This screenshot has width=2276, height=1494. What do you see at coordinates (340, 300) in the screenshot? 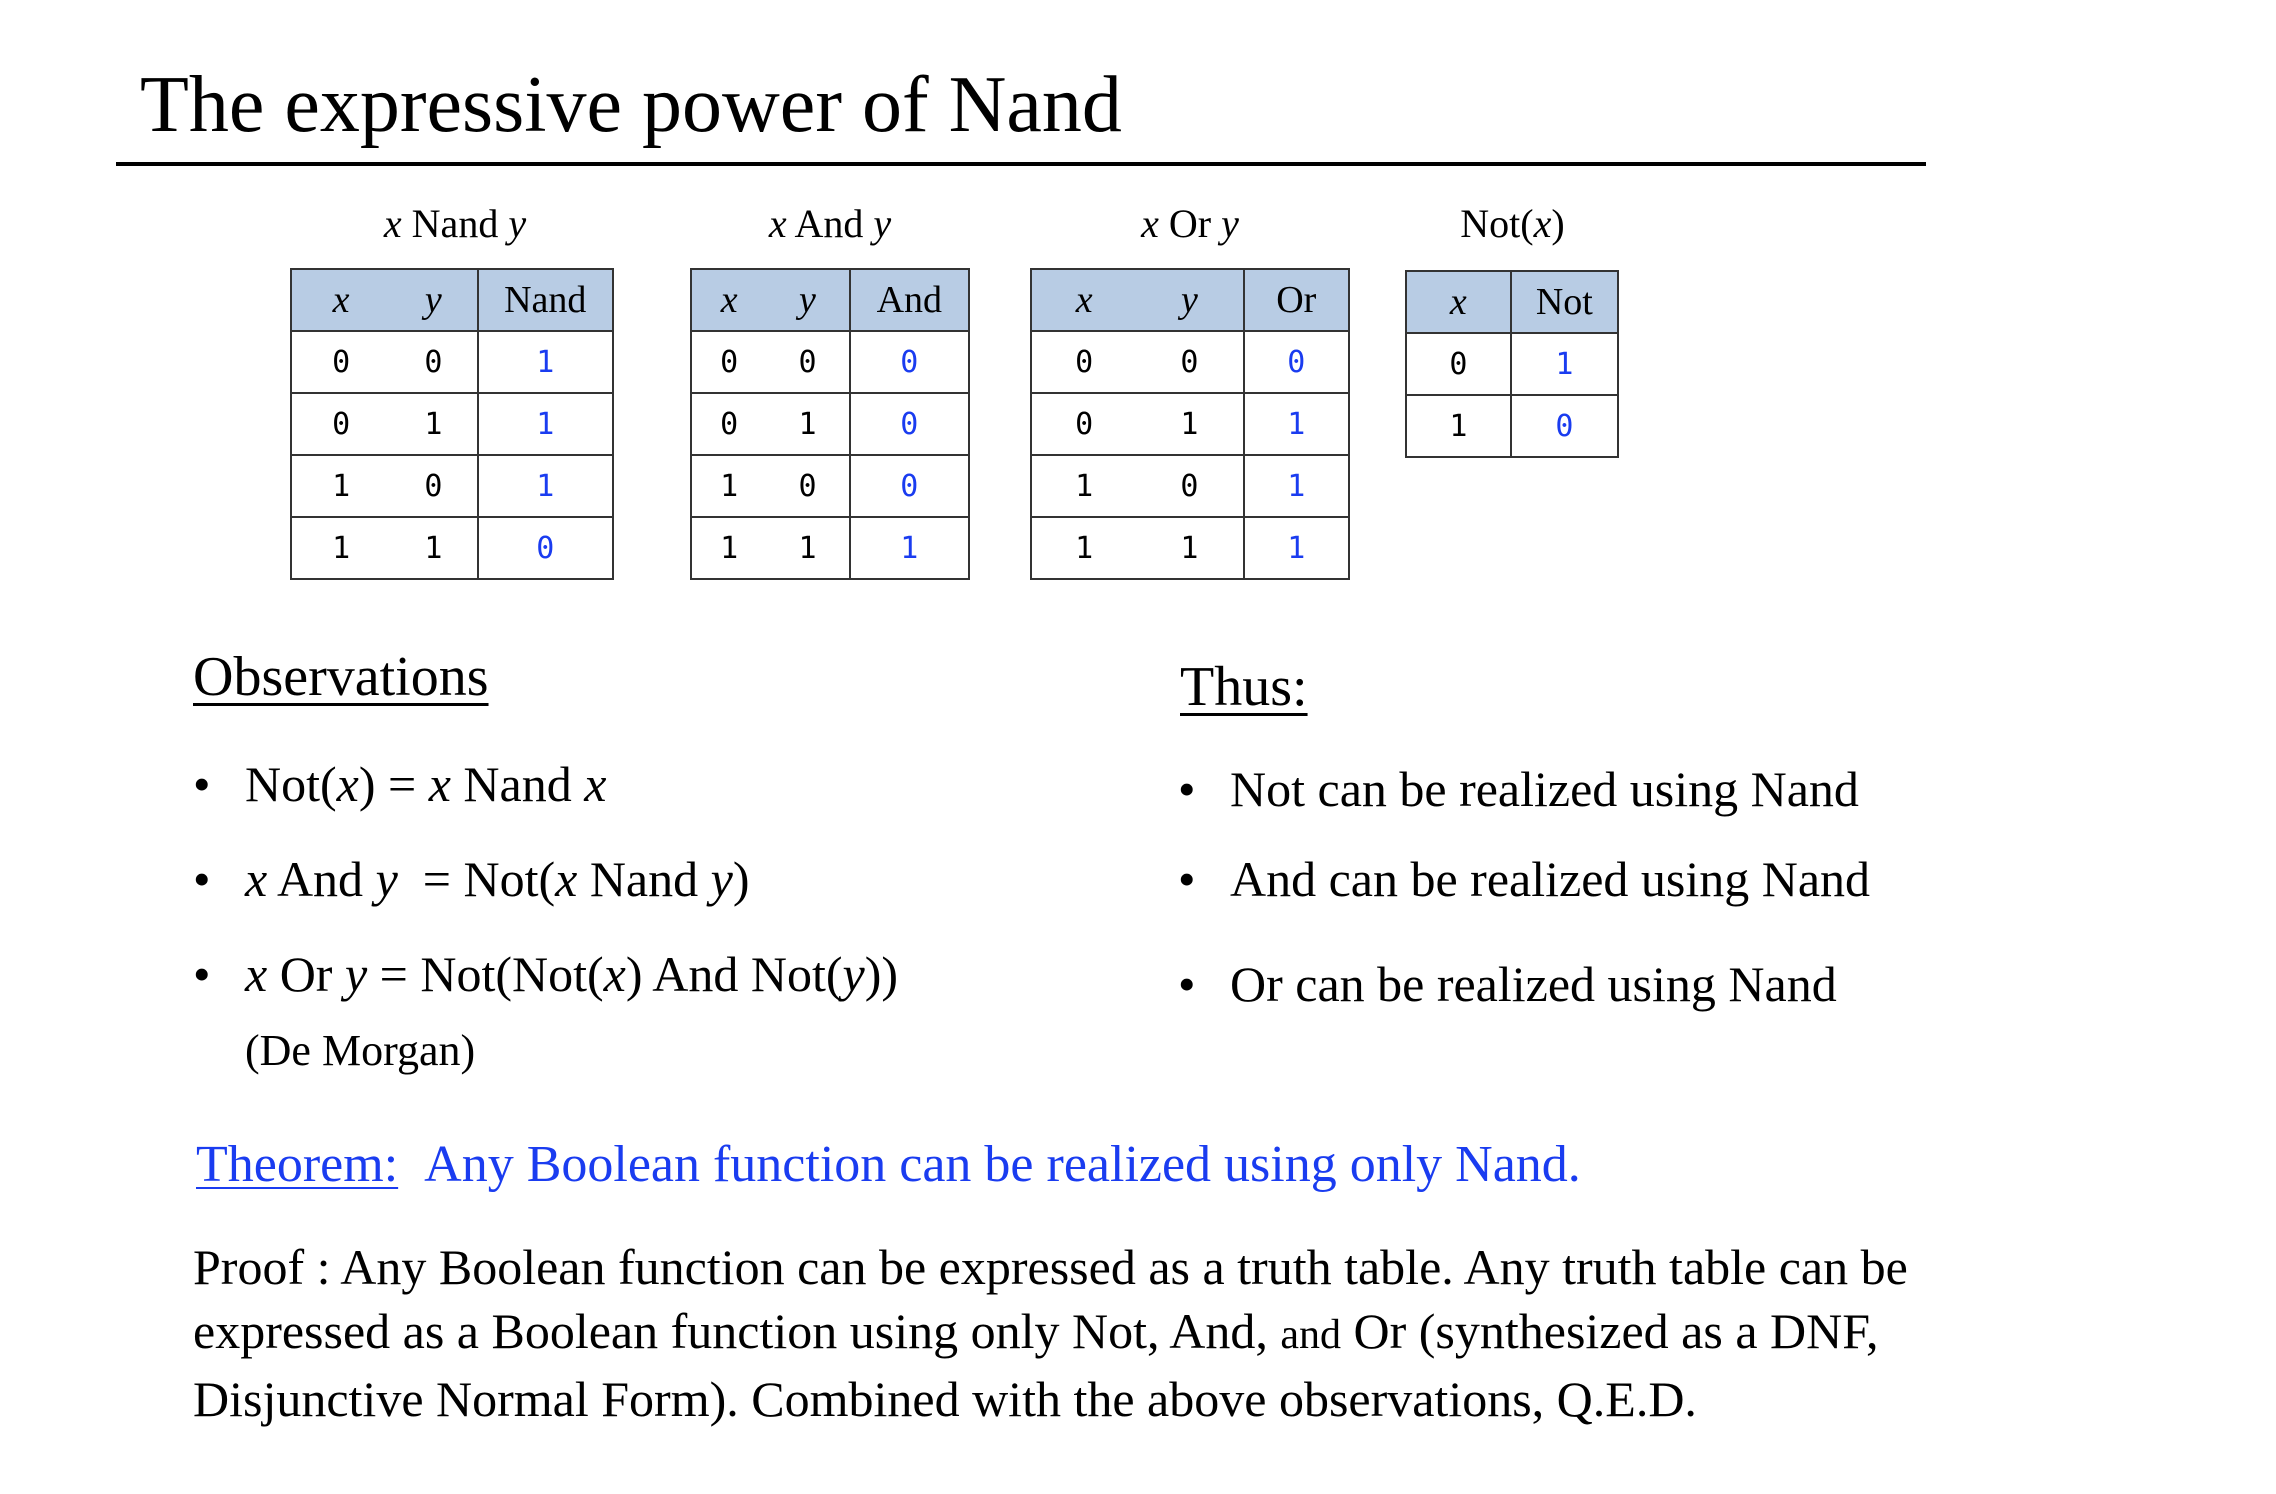
I see `column-header: x` at bounding box center [340, 300].